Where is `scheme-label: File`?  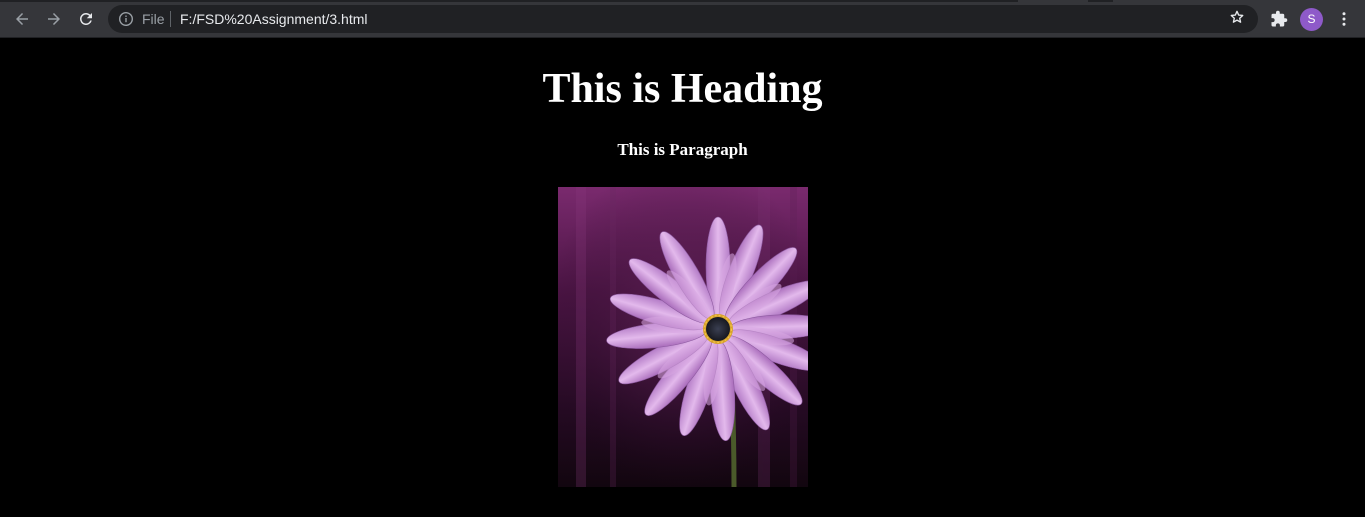 scheme-label: File is located at coordinates (153, 19).